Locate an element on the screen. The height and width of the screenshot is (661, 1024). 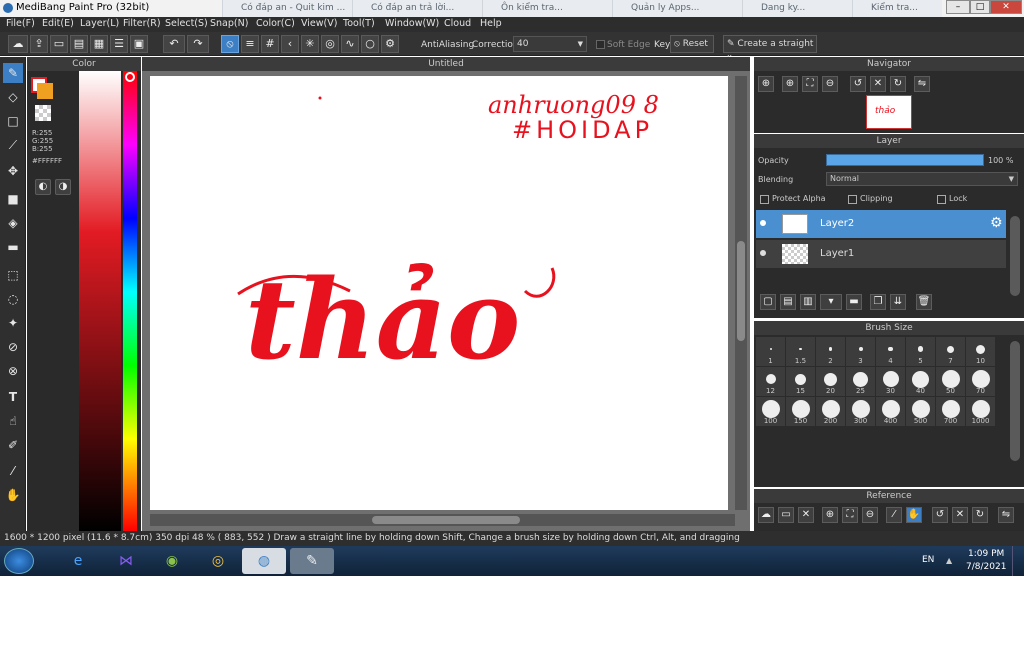
visual-studio-icon: ⋈ is located at coordinates (126, 561).